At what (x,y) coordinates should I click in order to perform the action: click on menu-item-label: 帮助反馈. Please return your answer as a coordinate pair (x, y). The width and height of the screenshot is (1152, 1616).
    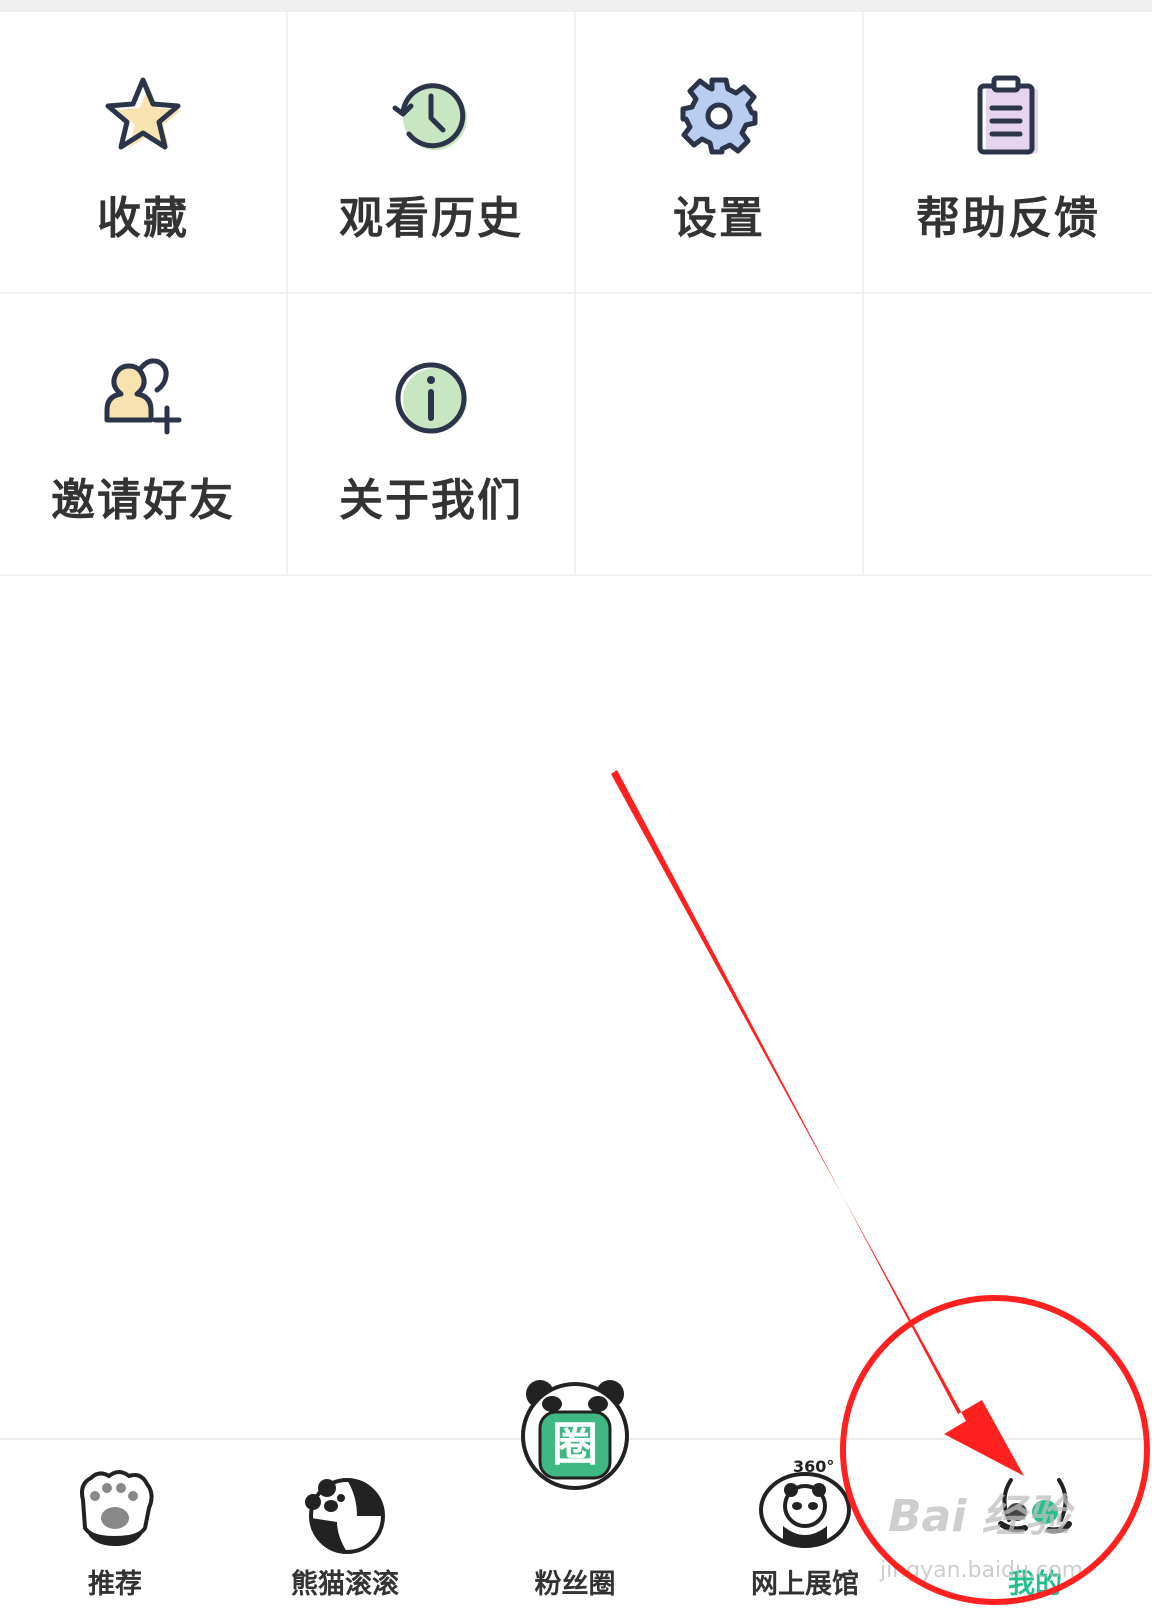
    Looking at the image, I should click on (1008, 218).